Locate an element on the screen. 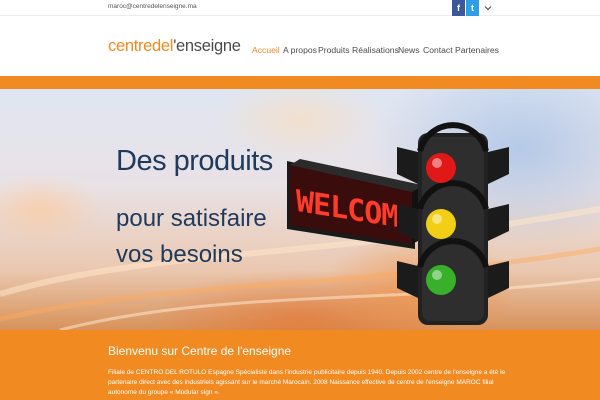  logo: centredel'enseigne is located at coordinates (174, 46).